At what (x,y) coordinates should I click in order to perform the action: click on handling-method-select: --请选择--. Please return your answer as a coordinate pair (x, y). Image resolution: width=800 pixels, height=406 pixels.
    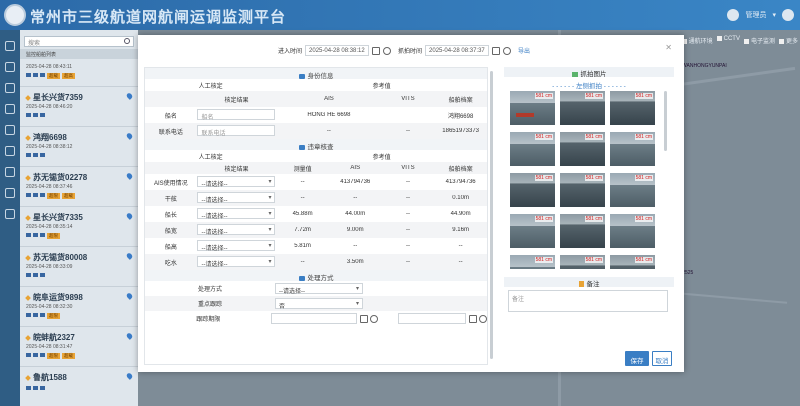
    Looking at the image, I should click on (319, 289).